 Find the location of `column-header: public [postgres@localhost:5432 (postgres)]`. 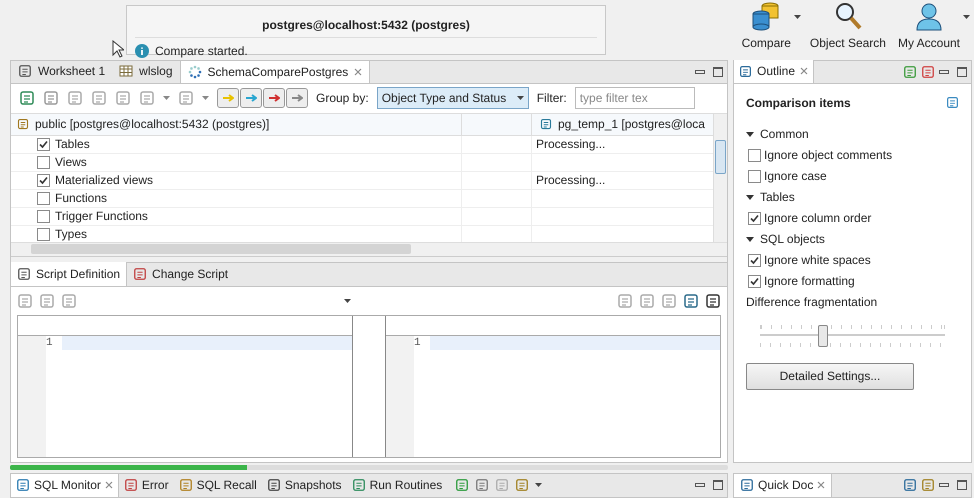

column-header: public [postgres@localhost:5432 (postgres)] is located at coordinates (152, 124).